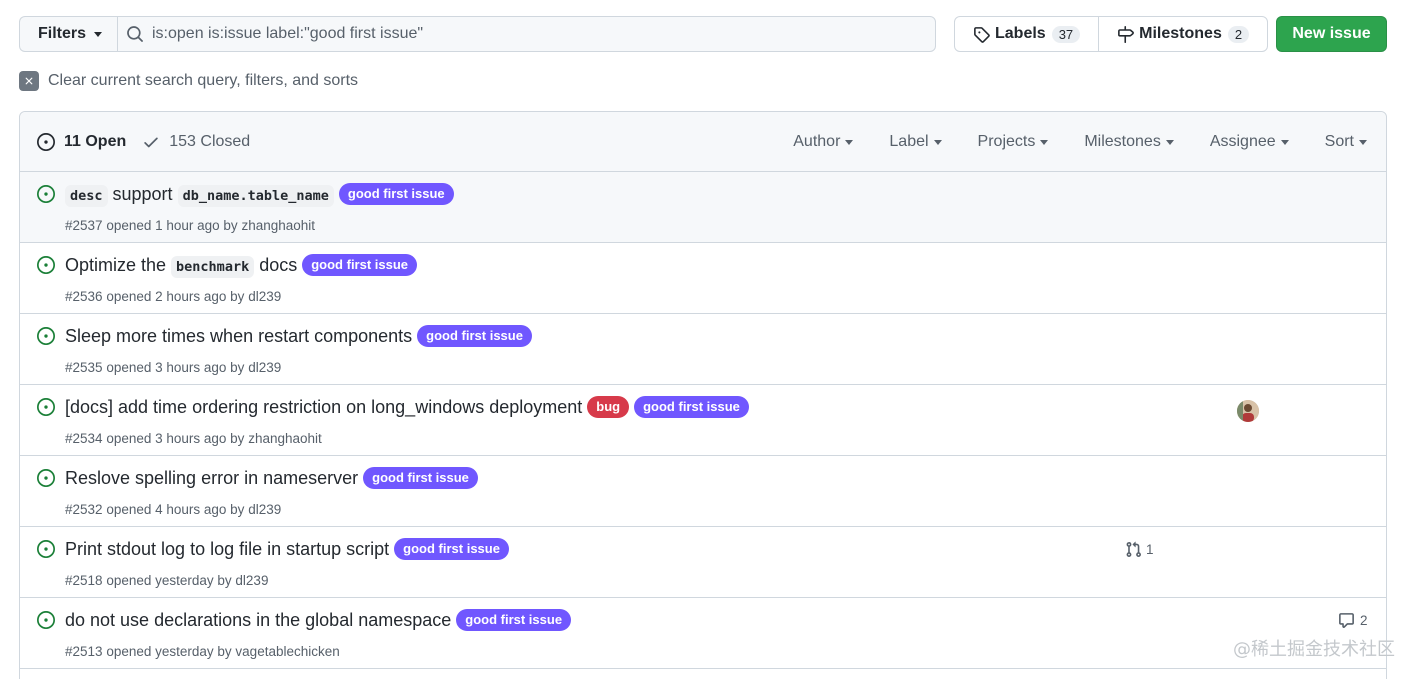  What do you see at coordinates (909, 141) in the screenshot?
I see `label-filter-label: Label` at bounding box center [909, 141].